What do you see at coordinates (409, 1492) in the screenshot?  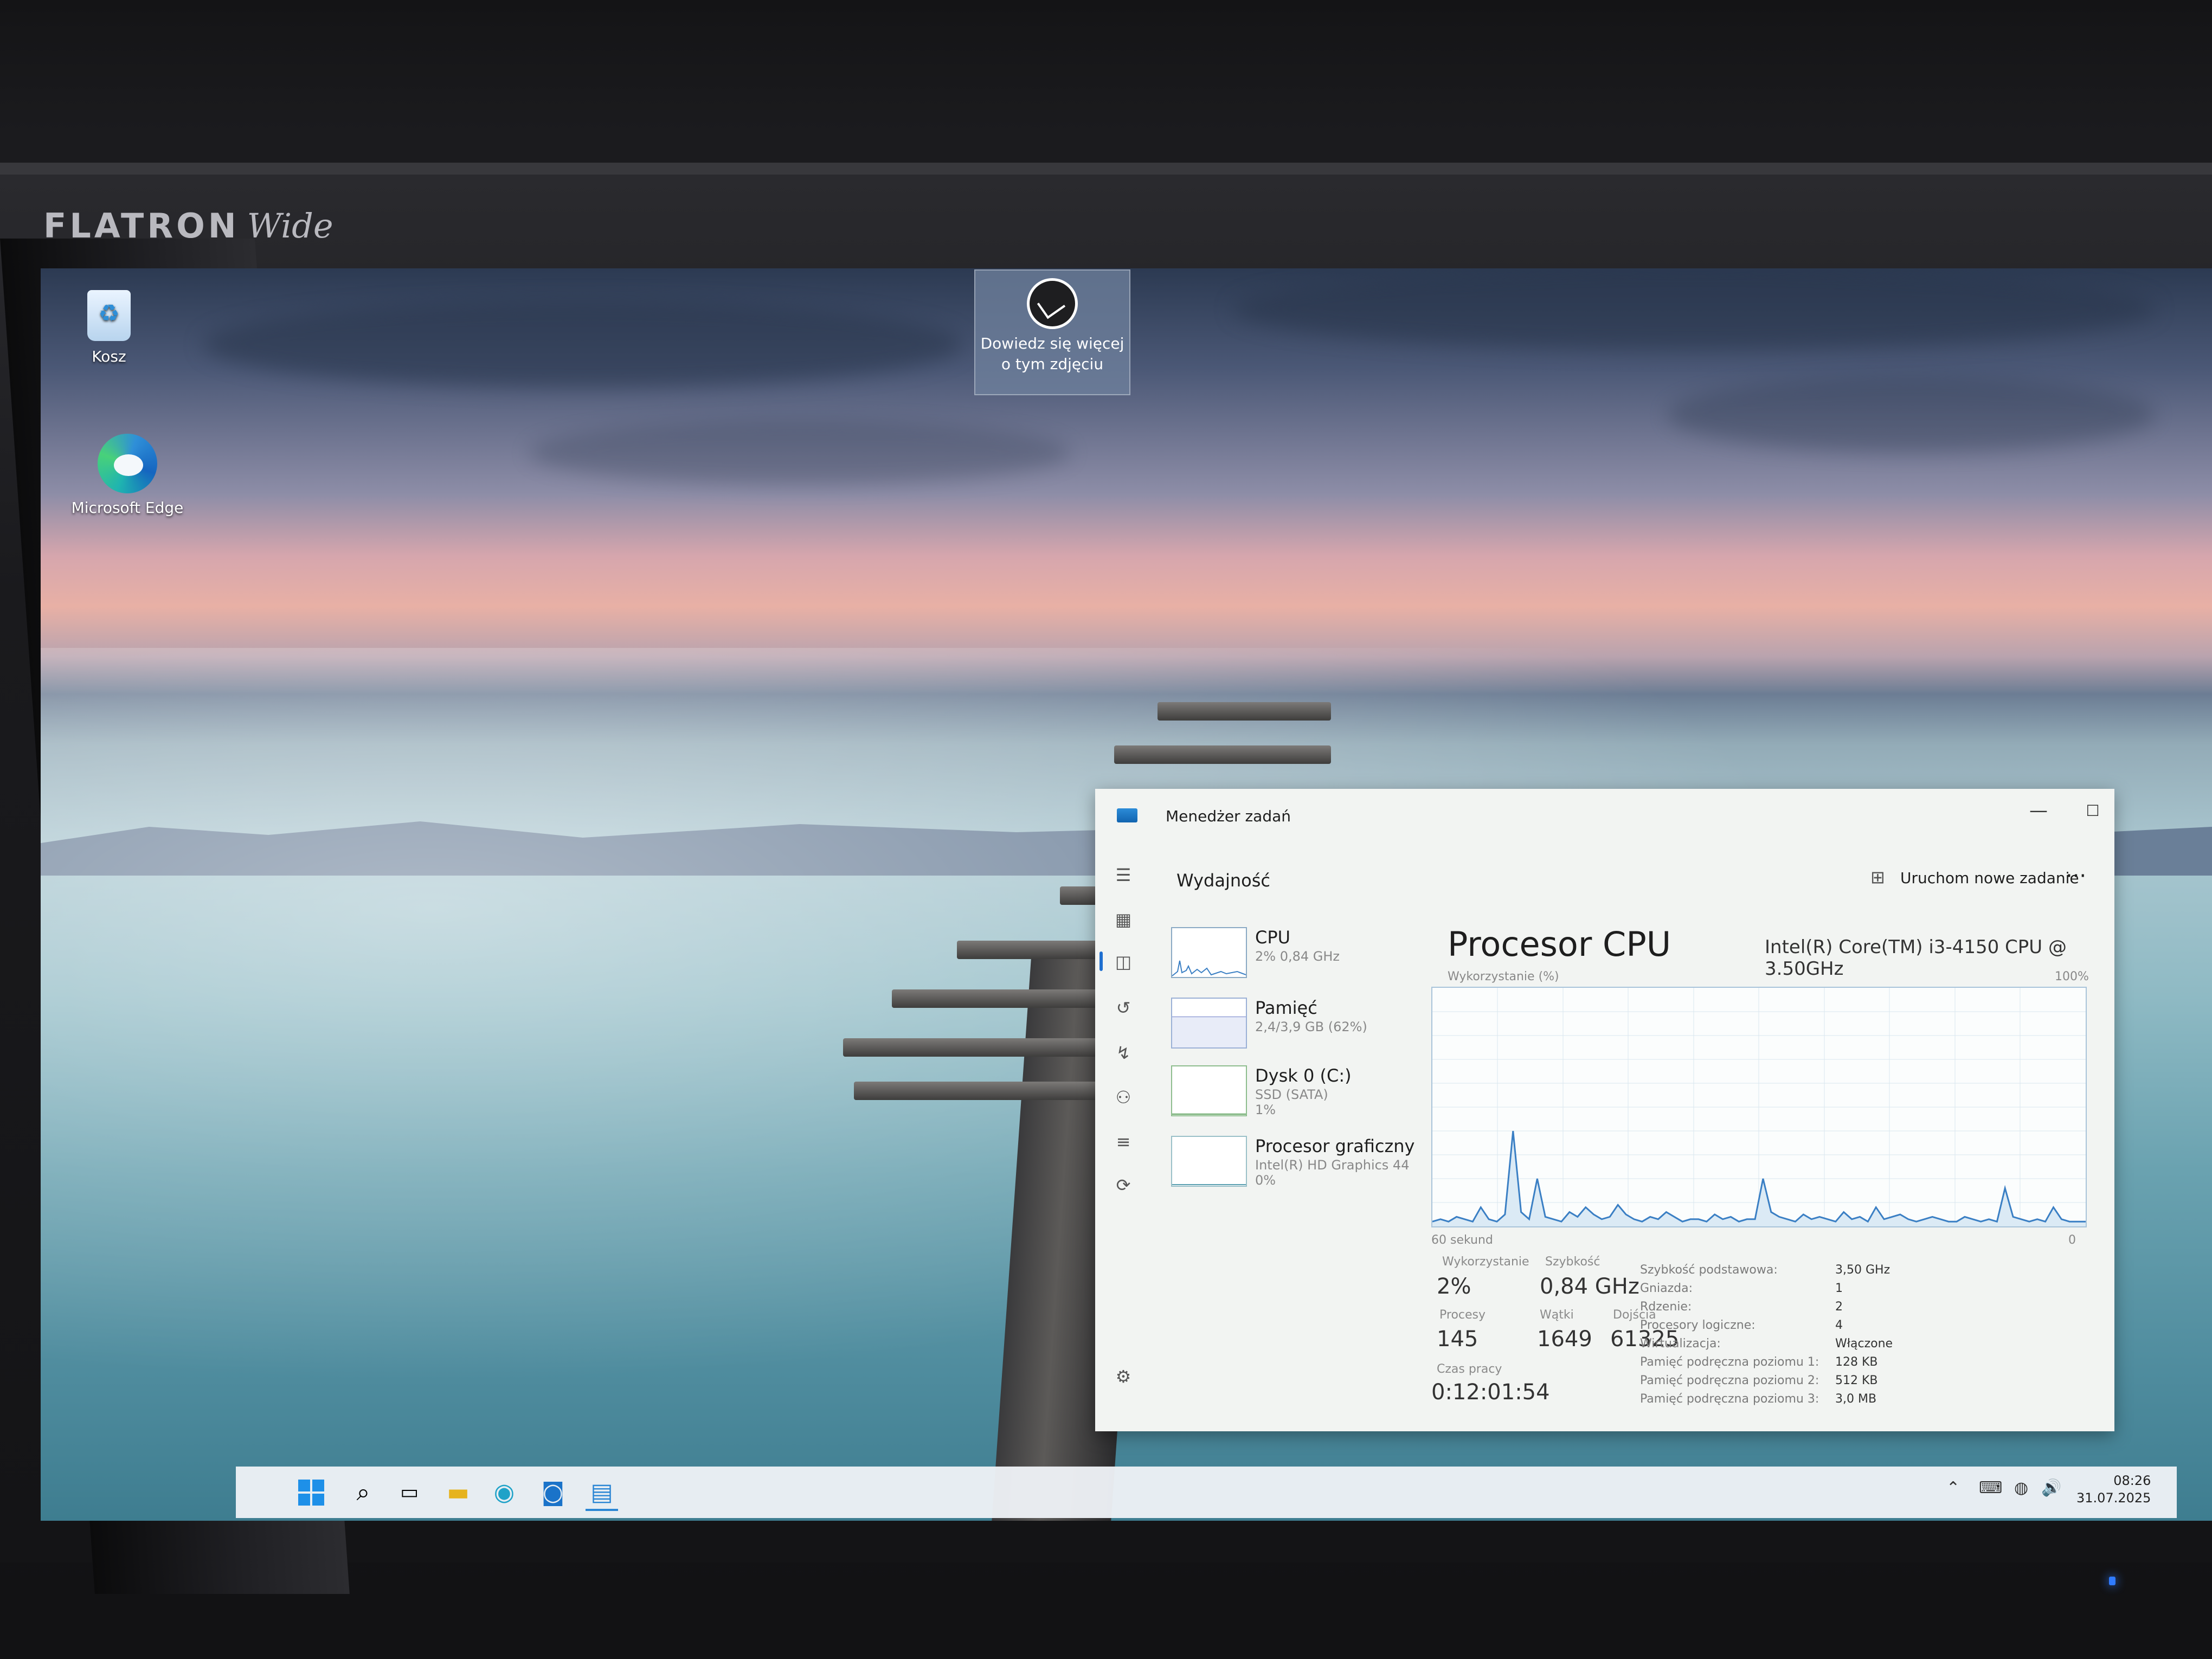 I see `task-view-icon: ▭` at bounding box center [409, 1492].